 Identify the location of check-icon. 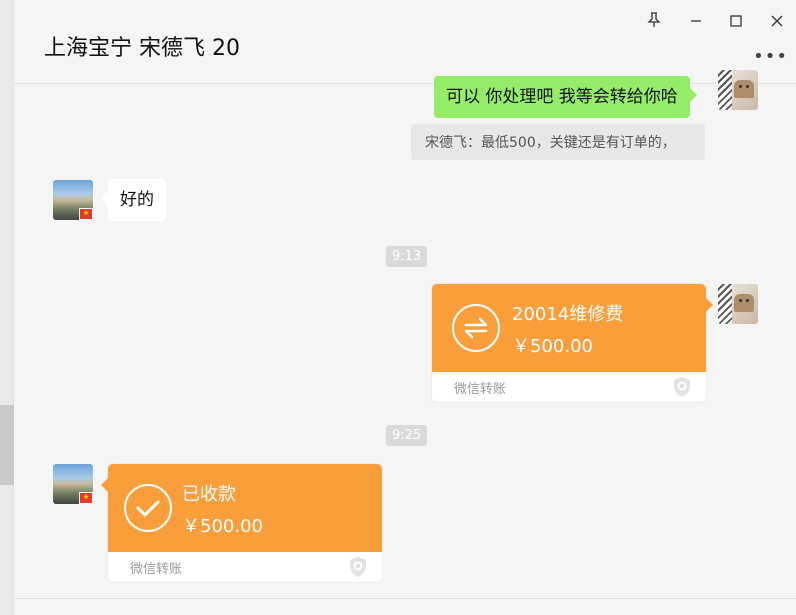
(148, 508).